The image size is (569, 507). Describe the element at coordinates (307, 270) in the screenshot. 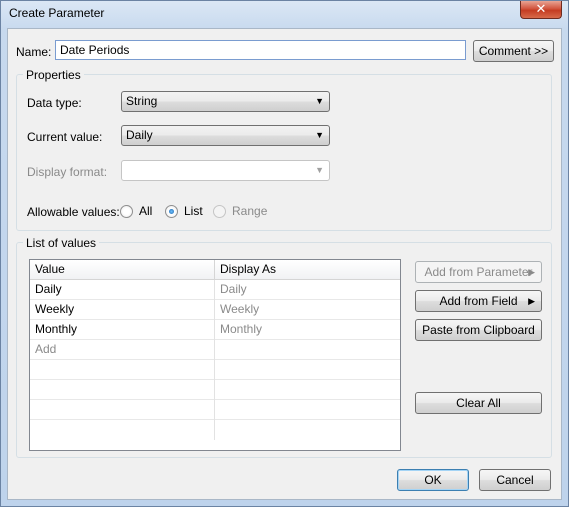

I see `column-header-display-as: Display As` at that location.